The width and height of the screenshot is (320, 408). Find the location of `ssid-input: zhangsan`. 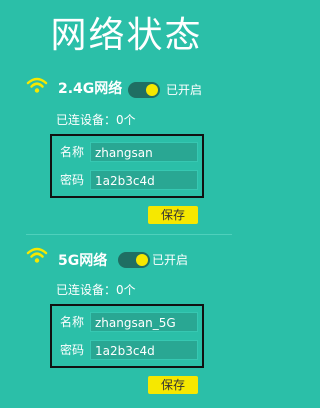

ssid-input: zhangsan is located at coordinates (144, 152).